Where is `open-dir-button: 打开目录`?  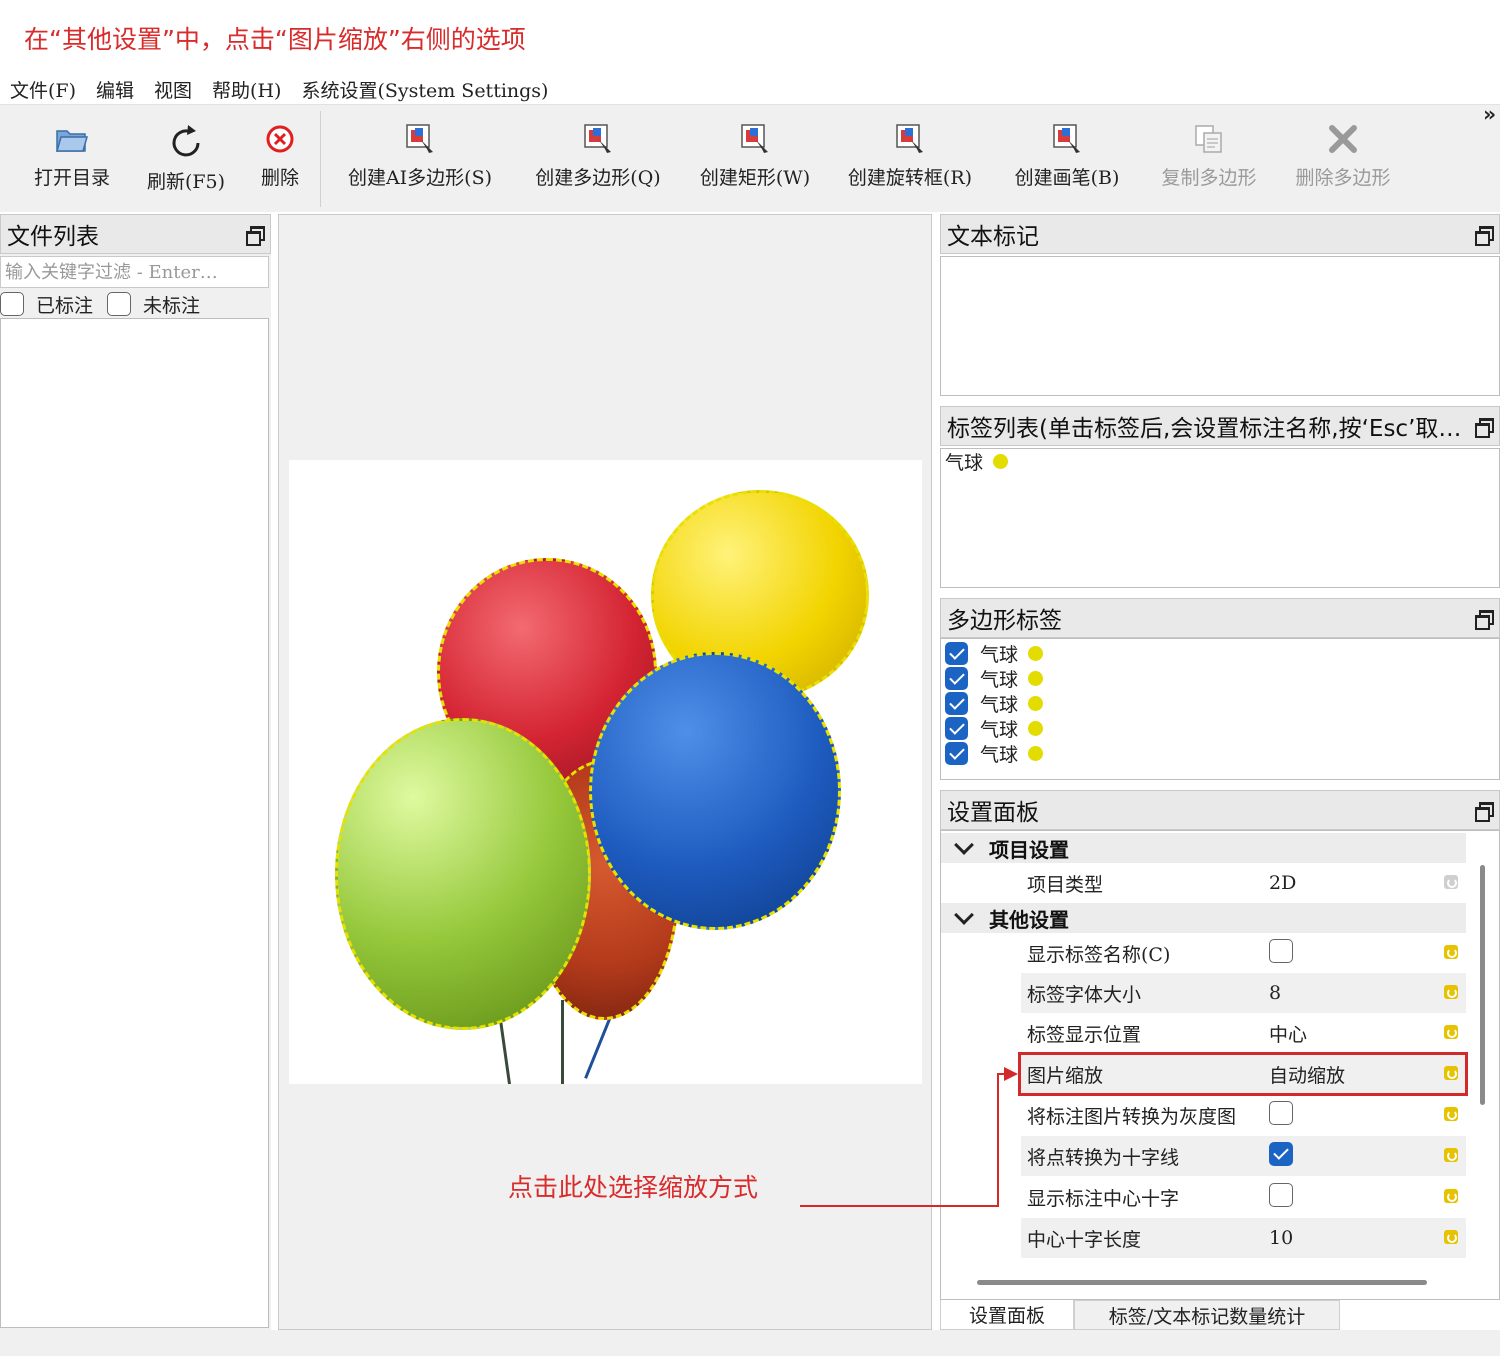 open-dir-button: 打开目录 is located at coordinates (72, 159).